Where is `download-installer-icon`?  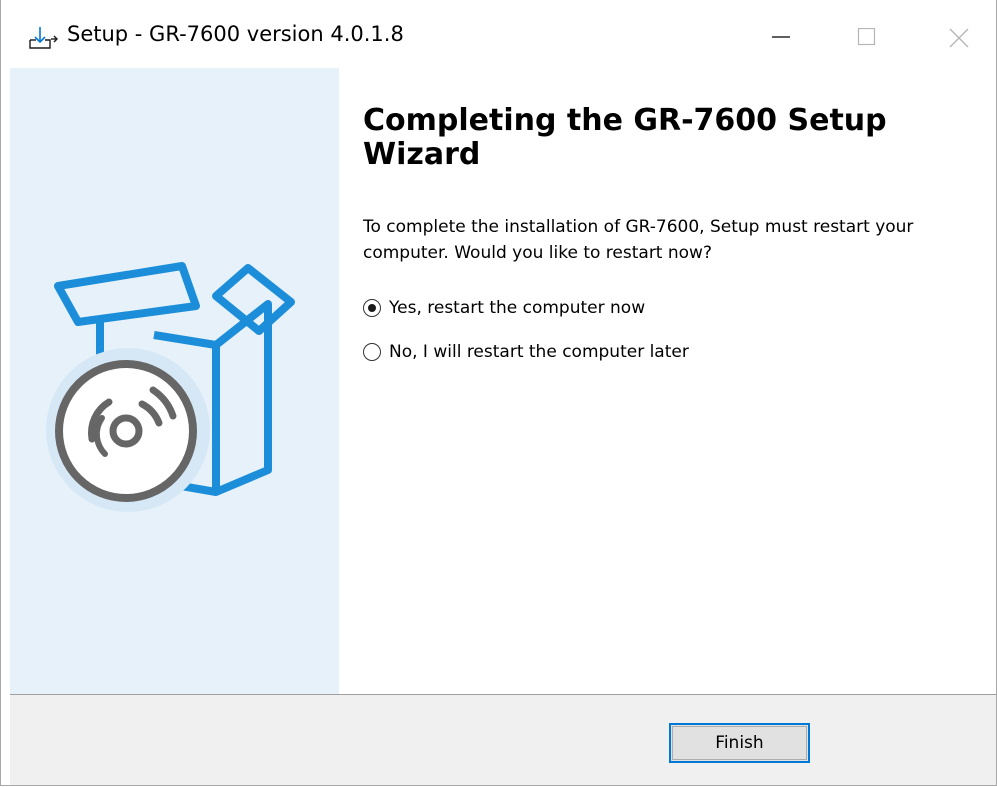
download-installer-icon is located at coordinates (44, 38).